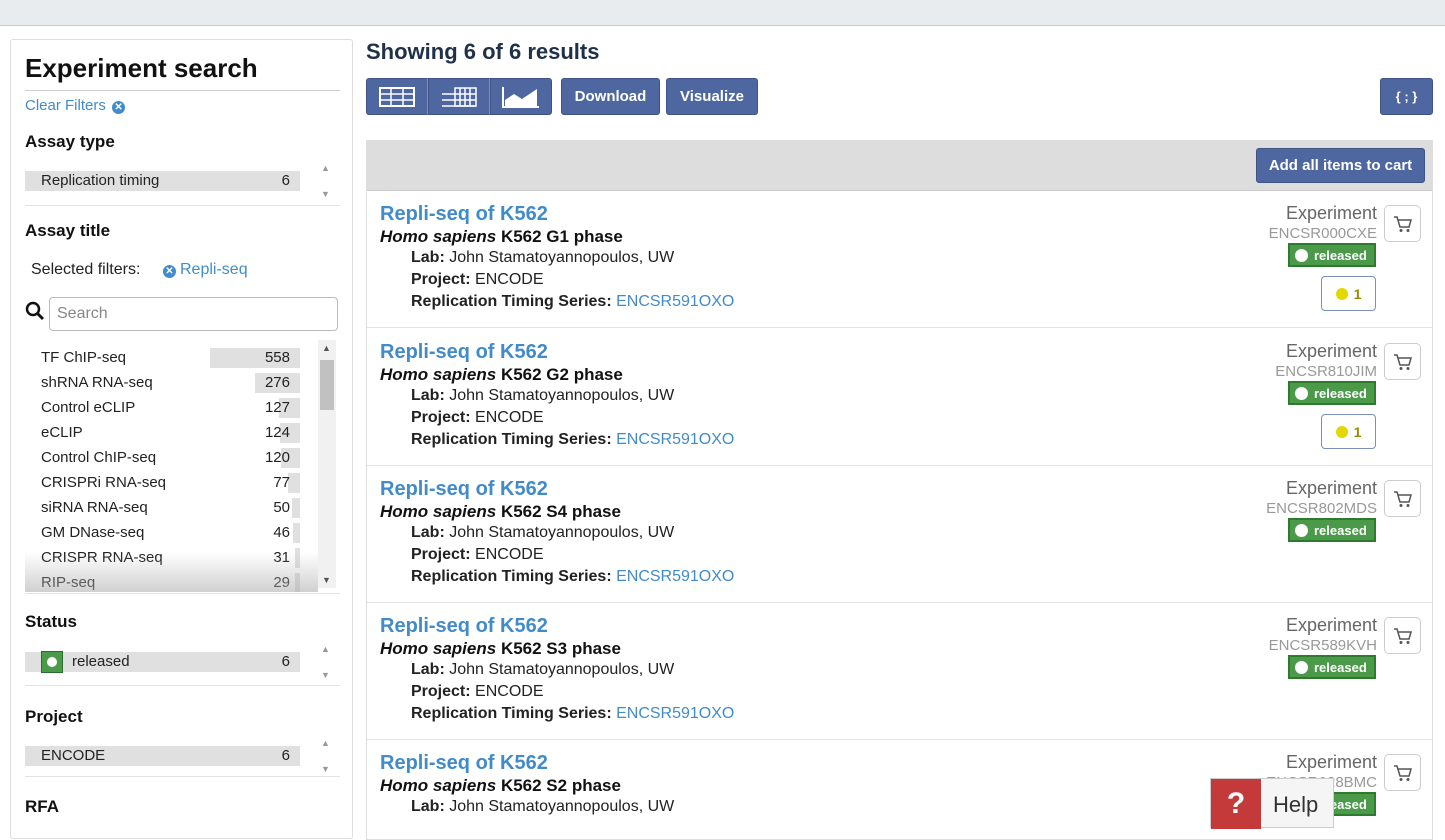  Describe the element at coordinates (162, 582) in the screenshot. I see `facet-term: RIP-seq 29` at that location.